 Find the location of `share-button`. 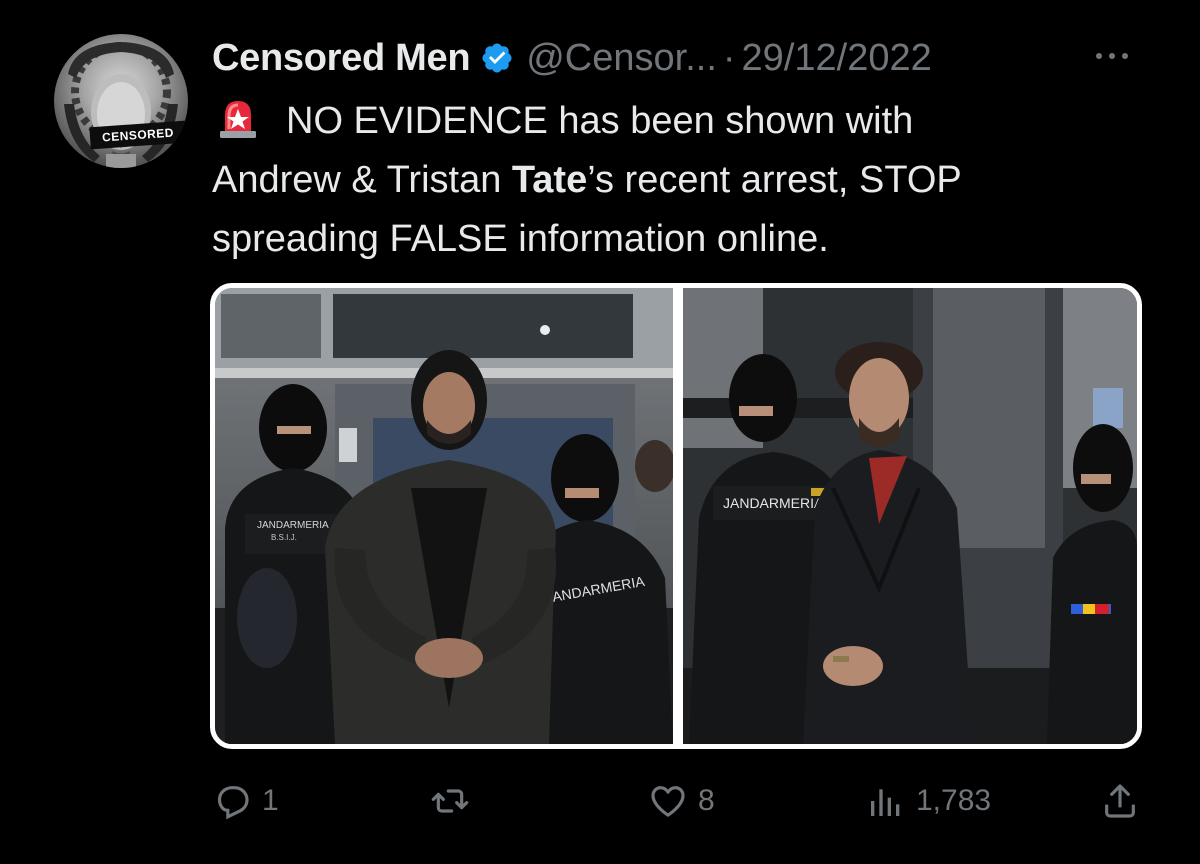

share-button is located at coordinates (1120, 801).